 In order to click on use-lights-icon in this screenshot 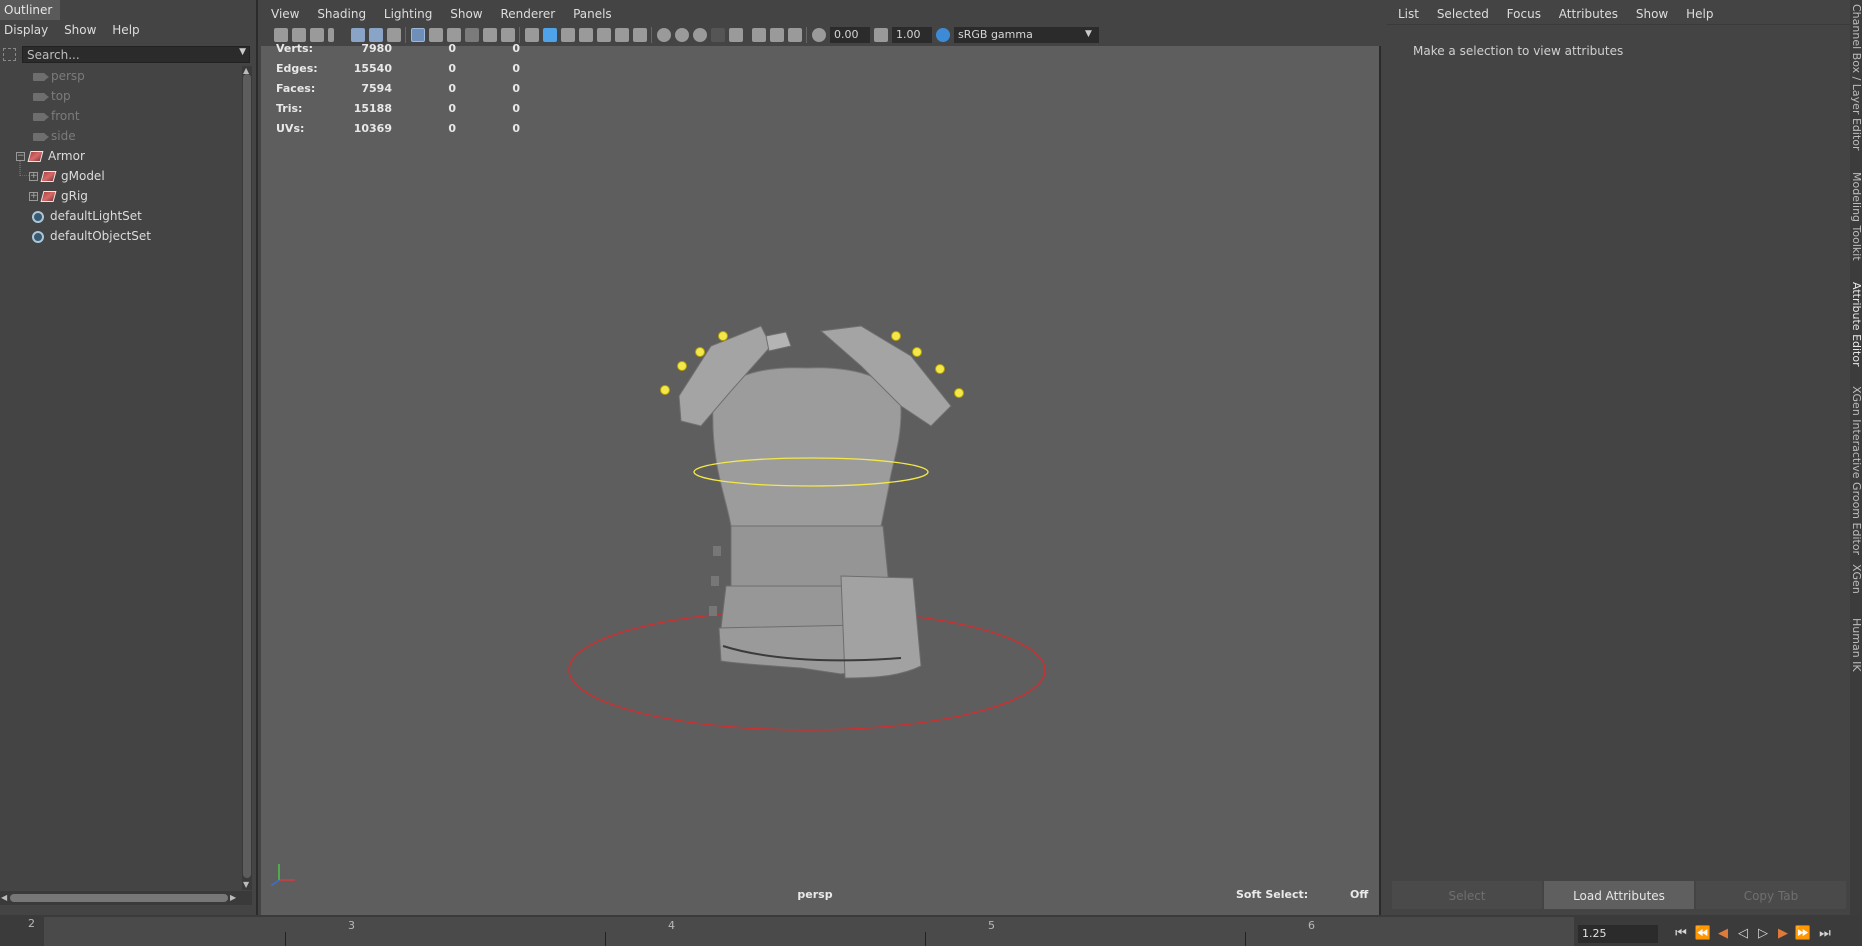, I will do `click(604, 35)`.